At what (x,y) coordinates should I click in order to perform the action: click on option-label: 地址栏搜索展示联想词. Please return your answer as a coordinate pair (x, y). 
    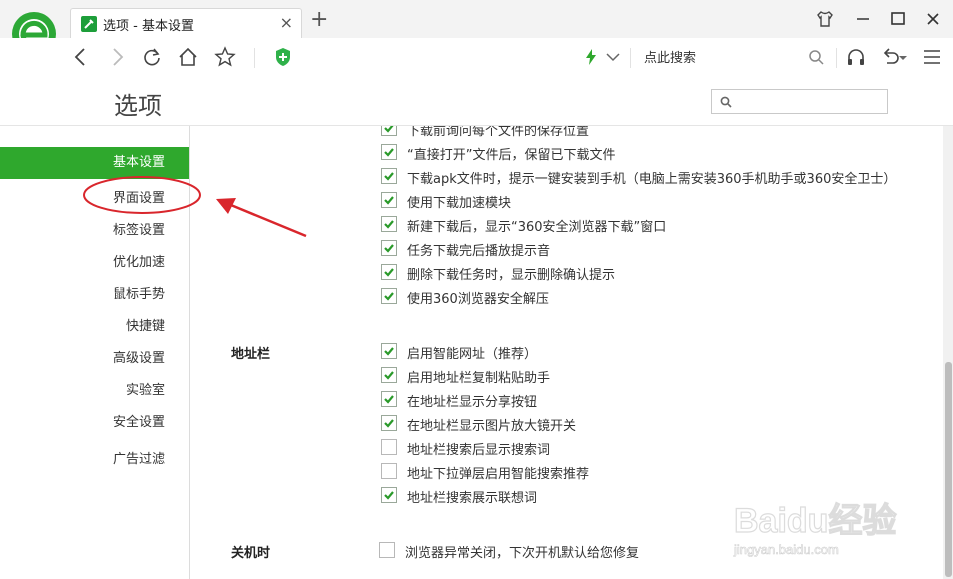
    Looking at the image, I should click on (472, 498).